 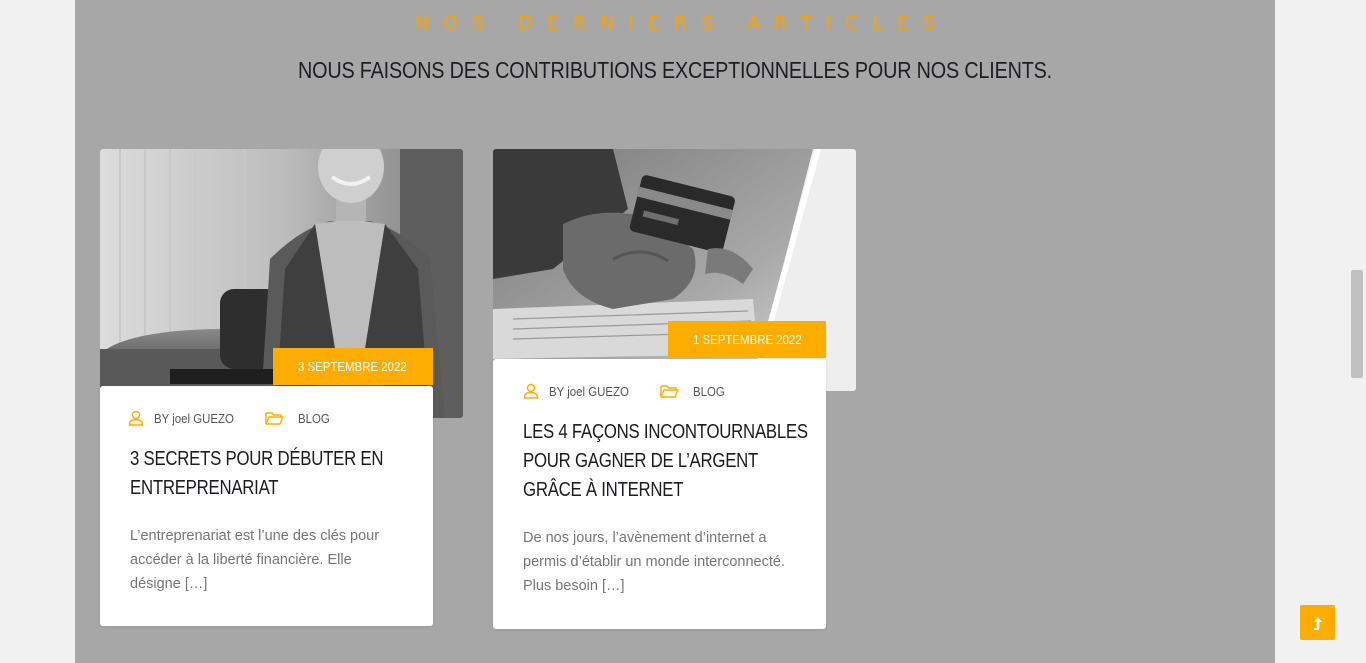 I want to click on post-1-date: 3 SEPTEMBRE 2022, so click(x=352, y=366).